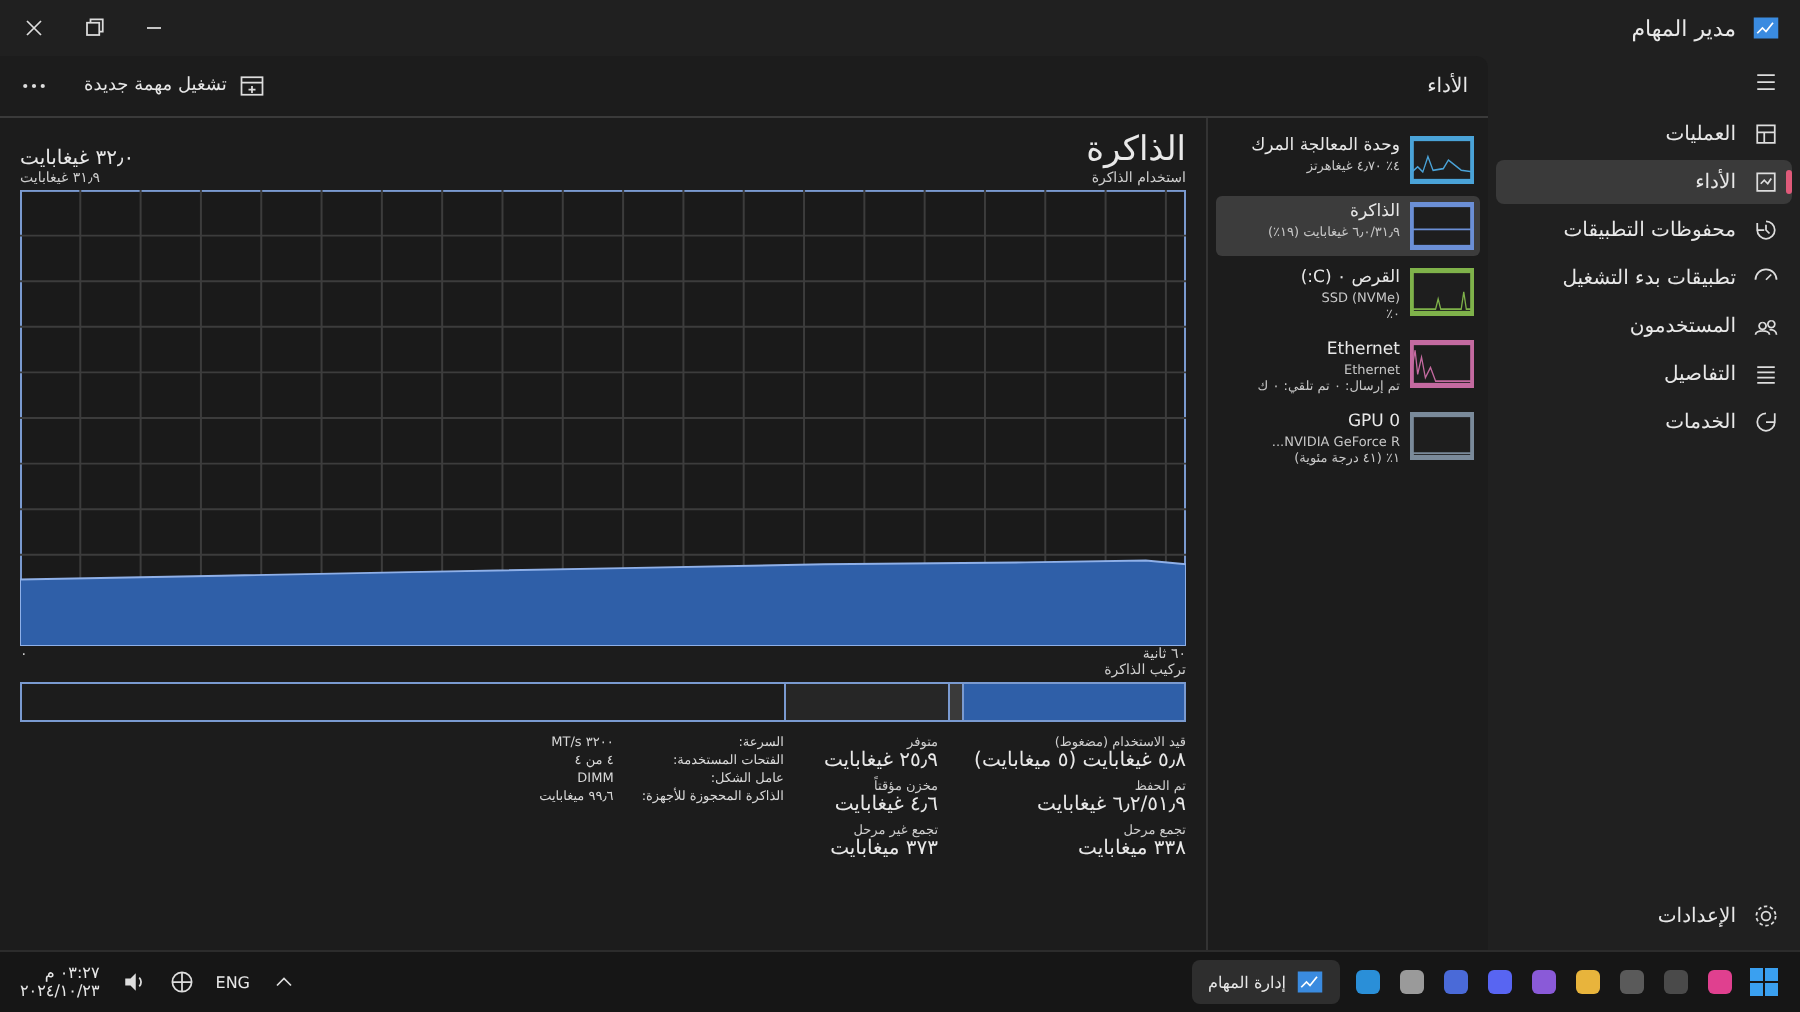  What do you see at coordinates (1766, 916) in the screenshot?
I see `settings-icon` at bounding box center [1766, 916].